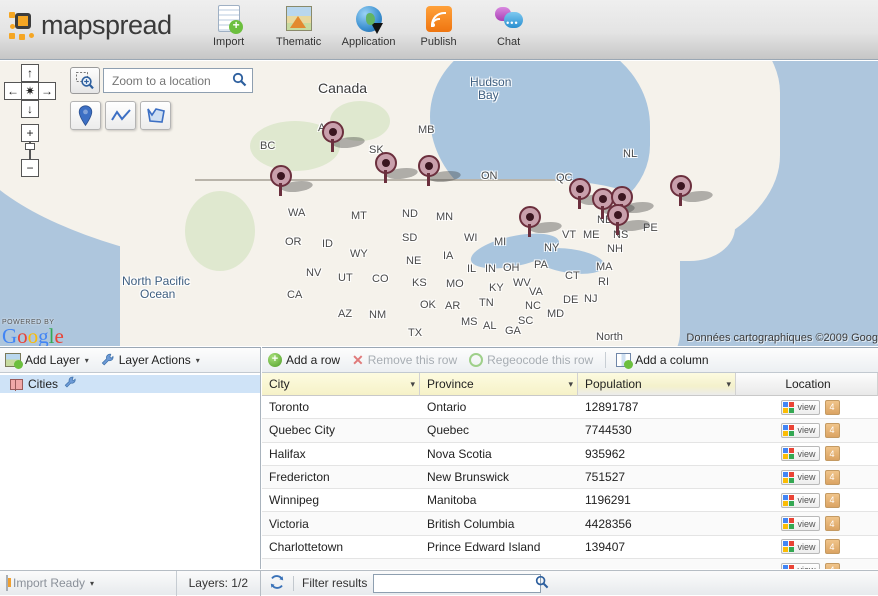 This screenshot has width=878, height=596. Describe the element at coordinates (70, 384) in the screenshot. I see `layer-settings-wrench-icon` at that location.